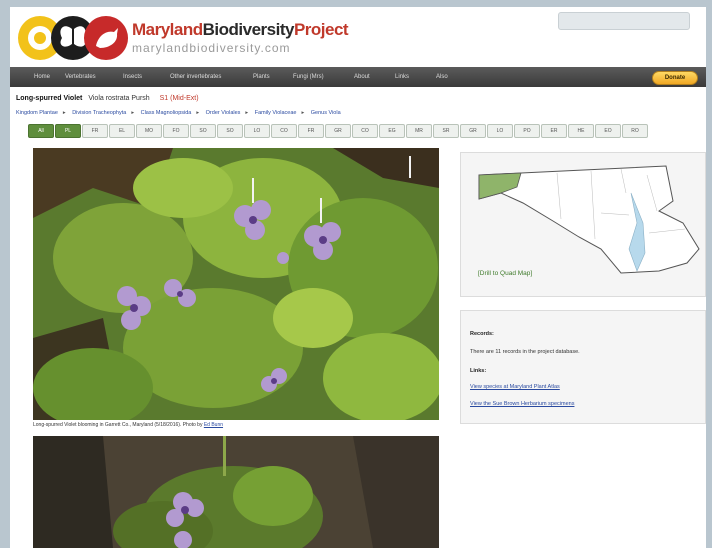 This screenshot has width=712, height=548. Describe the element at coordinates (402, 77) in the screenshot. I see `nav-item-links: Links` at that location.